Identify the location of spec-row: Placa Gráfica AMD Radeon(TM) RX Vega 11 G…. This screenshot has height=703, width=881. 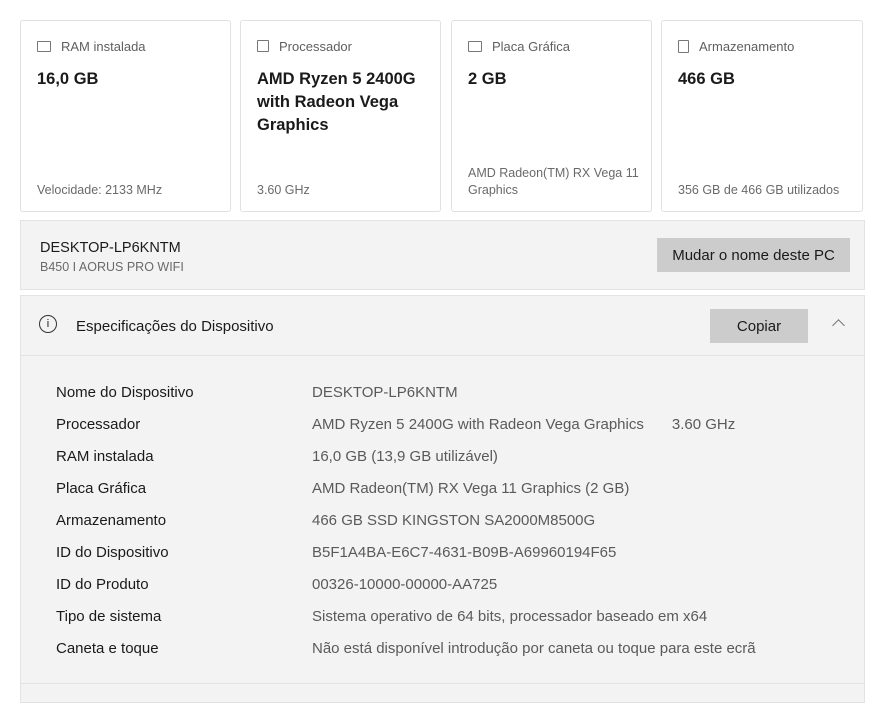
(342, 488).